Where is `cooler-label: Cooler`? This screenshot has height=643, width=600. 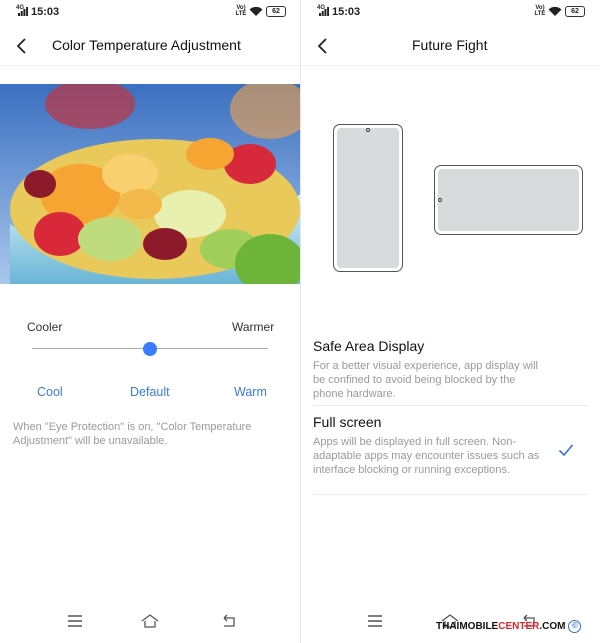
cooler-label: Cooler is located at coordinates (45, 327).